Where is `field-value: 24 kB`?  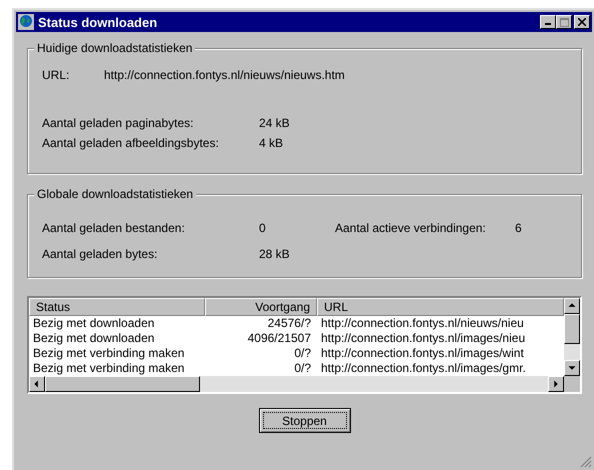
field-value: 24 kB is located at coordinates (274, 123).